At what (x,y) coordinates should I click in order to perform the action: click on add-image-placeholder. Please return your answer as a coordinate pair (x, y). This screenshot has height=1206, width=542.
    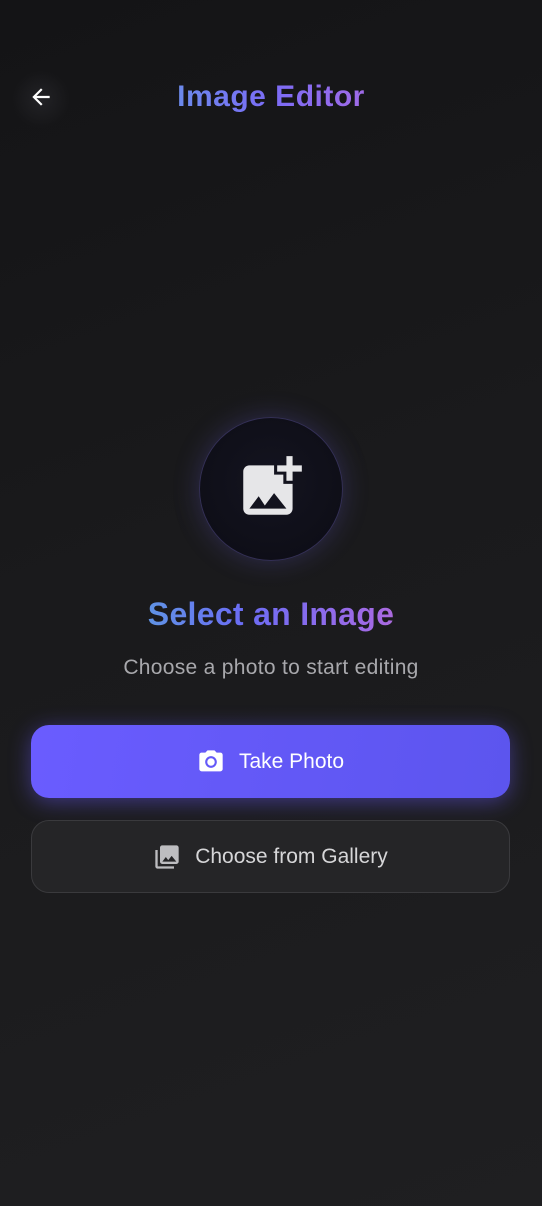
    Looking at the image, I should click on (271, 489).